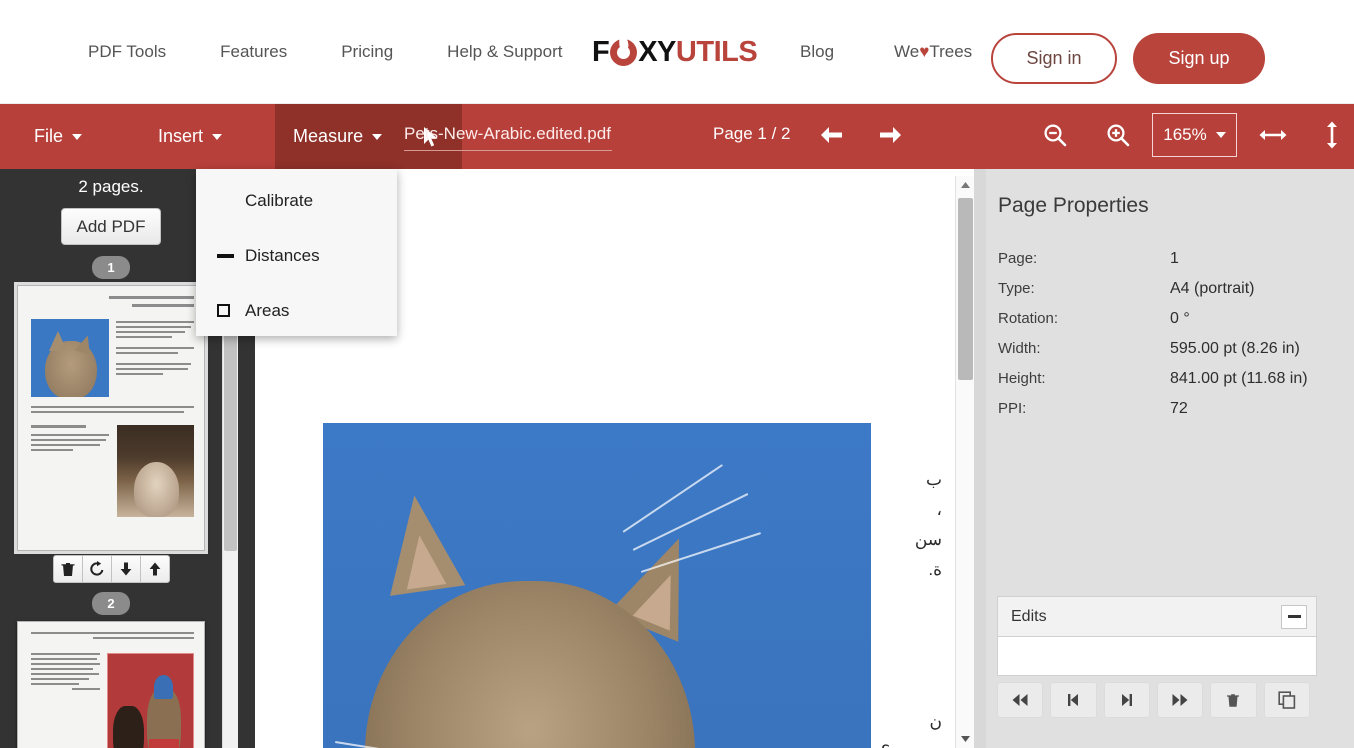 Image resolution: width=1354 pixels, height=748 pixels. I want to click on logo-text-f: F, so click(601, 52).